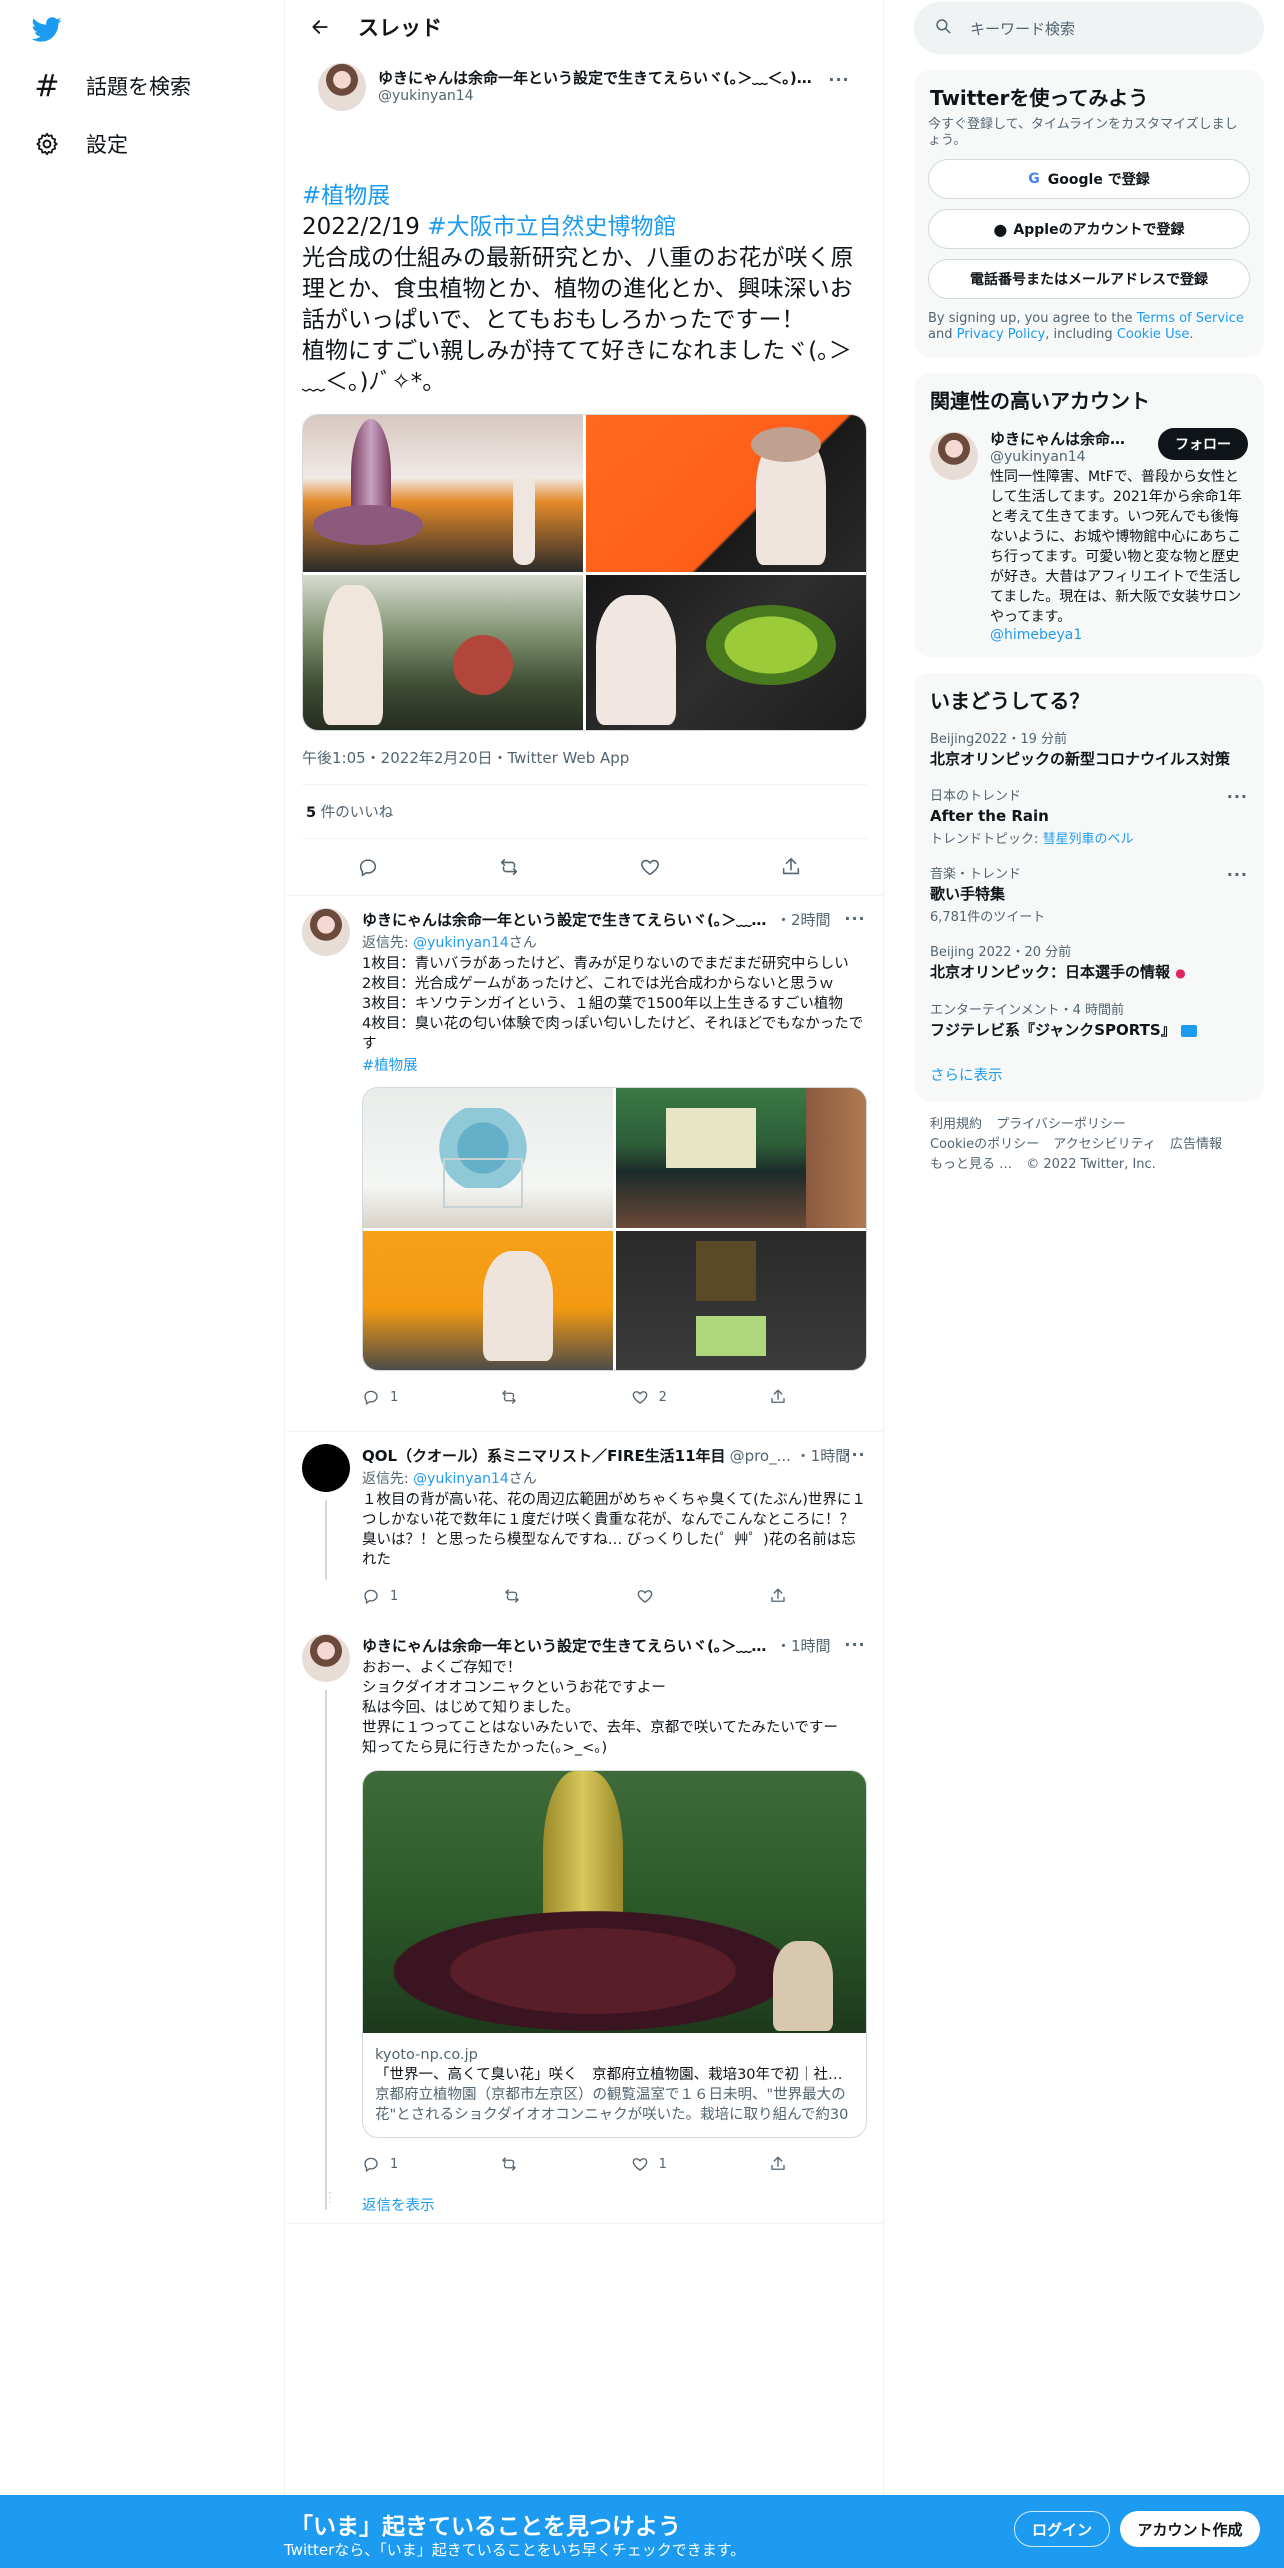 The image size is (1284, 2568). Describe the element at coordinates (584, 757) in the screenshot. I see `tweet-timestamp: 午後1:05・2022年2月20日・Twitter Web App` at that location.